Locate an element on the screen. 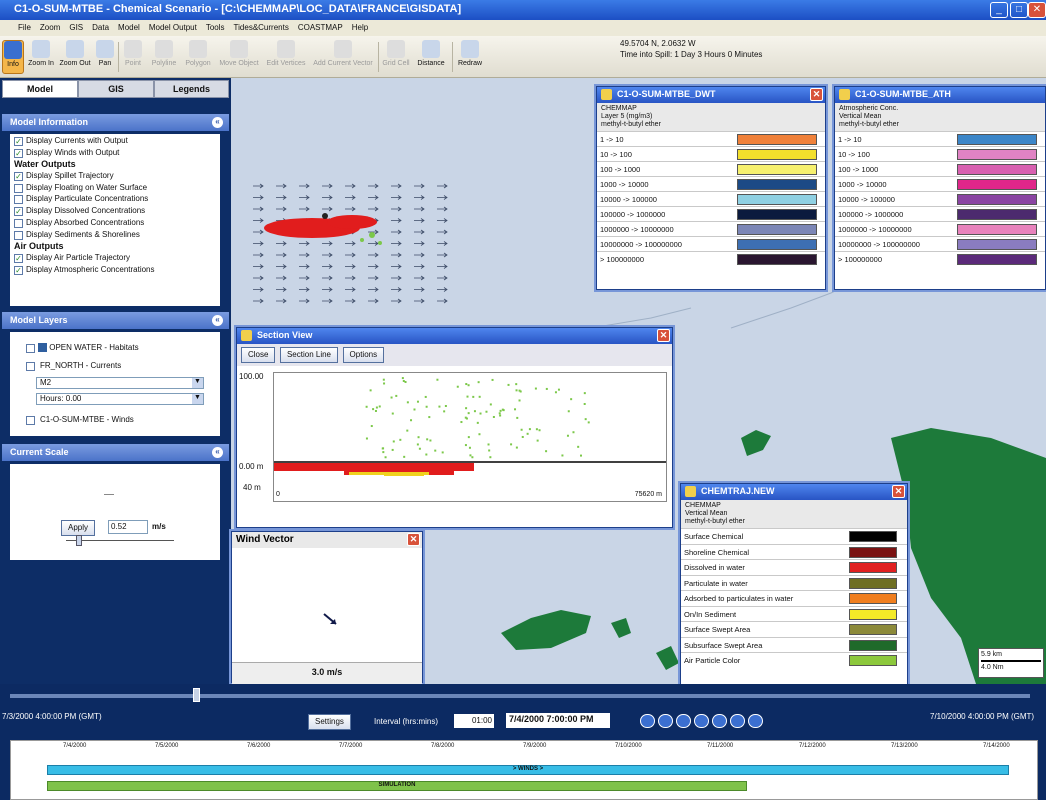 The width and height of the screenshot is (1046, 800). constituent-select: M2 ▼ is located at coordinates (120, 383).